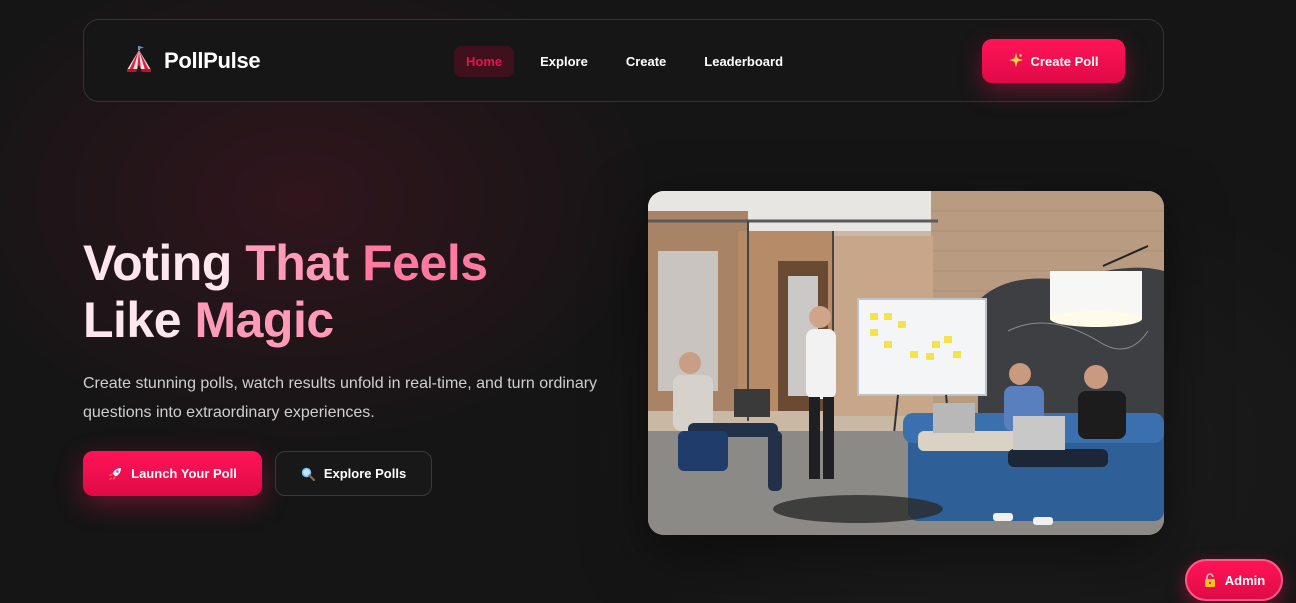  What do you see at coordinates (297, 263) in the screenshot?
I see `hero-title-word: That` at bounding box center [297, 263].